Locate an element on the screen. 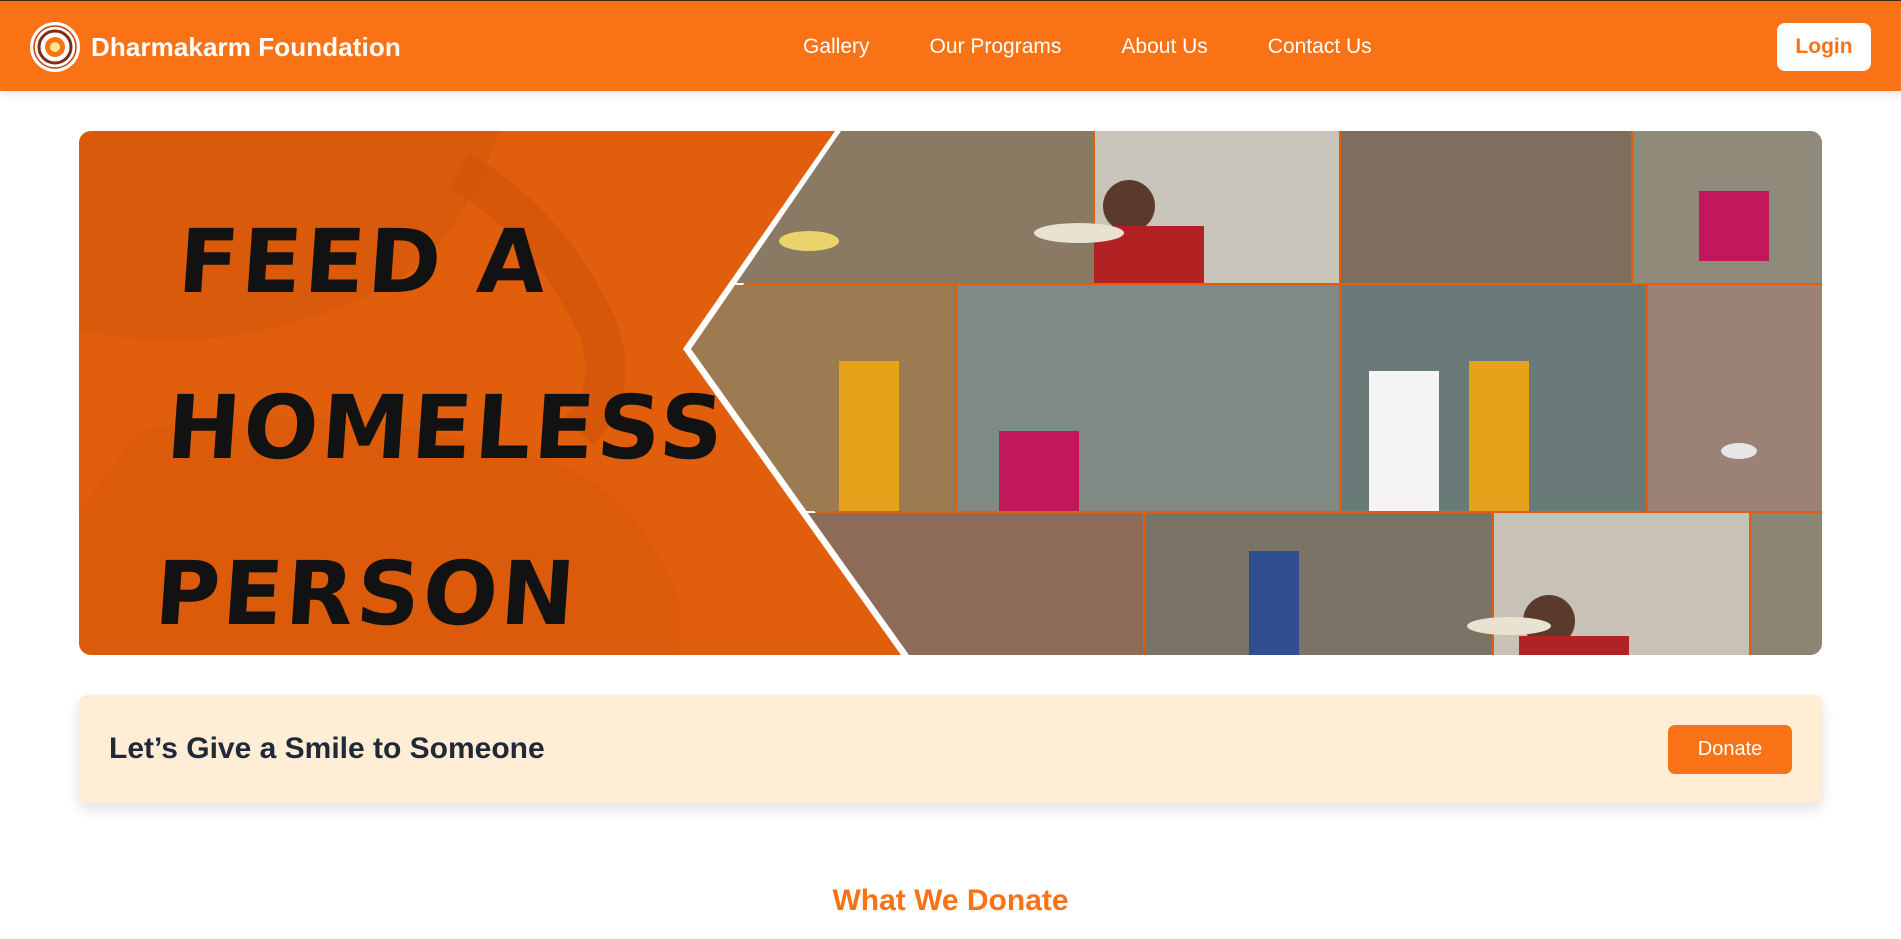 This screenshot has height=939, width=1901. nav-link-about-us: About Us is located at coordinates (1164, 47).